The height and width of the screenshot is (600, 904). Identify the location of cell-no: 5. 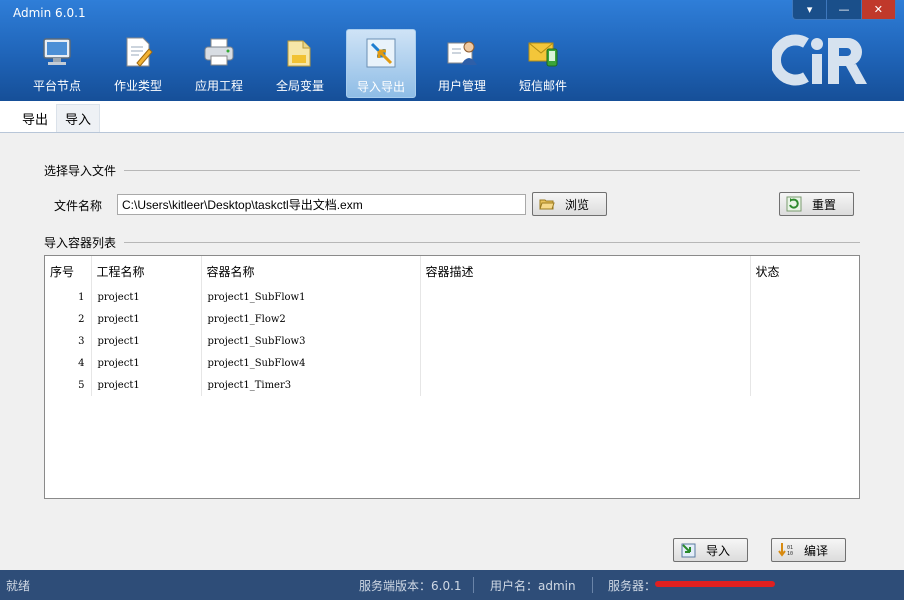
(68, 385).